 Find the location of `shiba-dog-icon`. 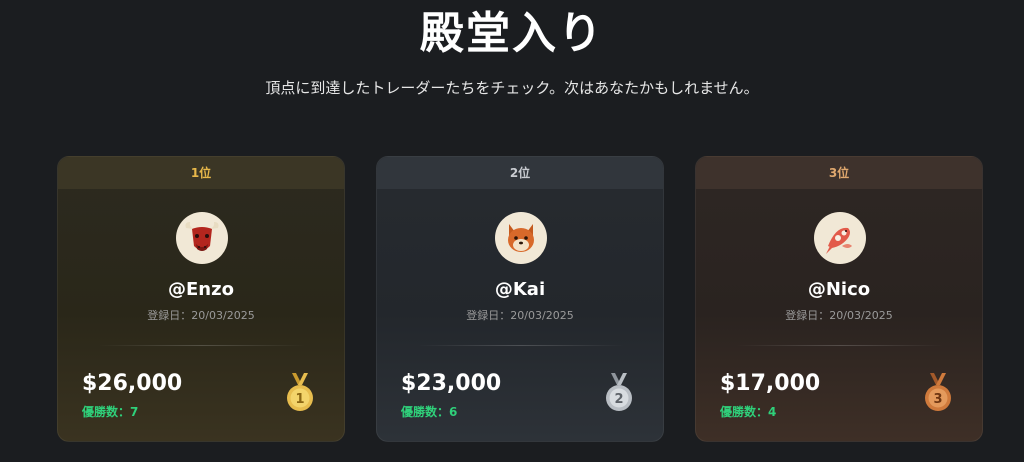

shiba-dog-icon is located at coordinates (521, 238).